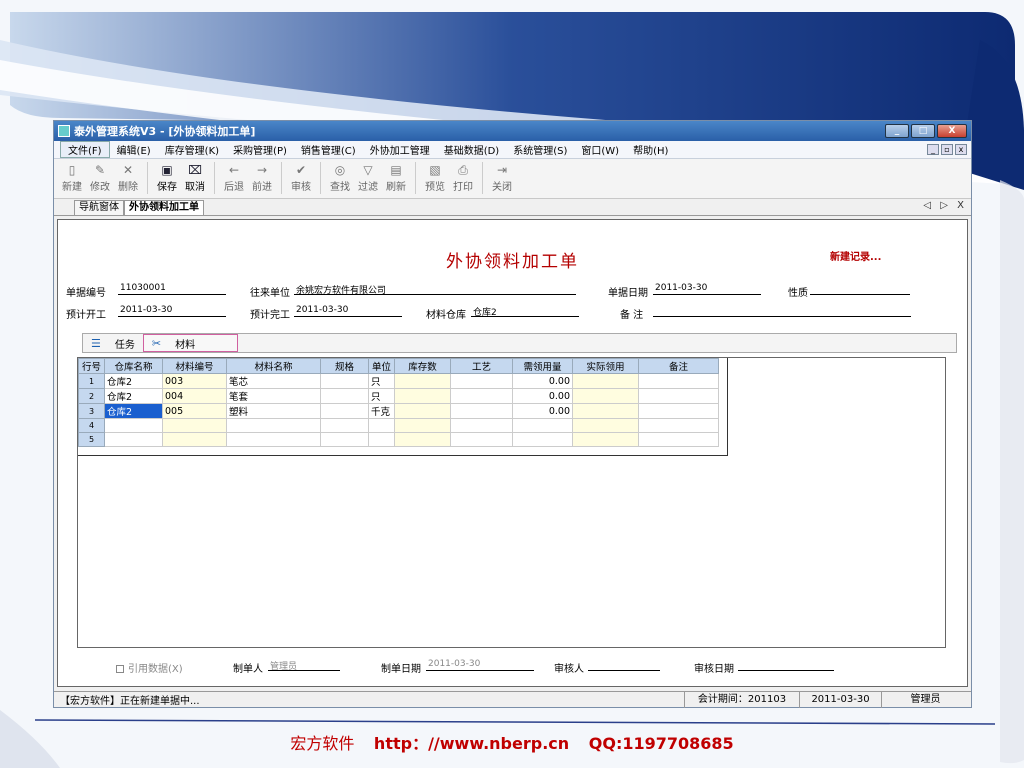  What do you see at coordinates (463, 177) in the screenshot?
I see `toolbar-button-print: ⎙ 打印` at bounding box center [463, 177].